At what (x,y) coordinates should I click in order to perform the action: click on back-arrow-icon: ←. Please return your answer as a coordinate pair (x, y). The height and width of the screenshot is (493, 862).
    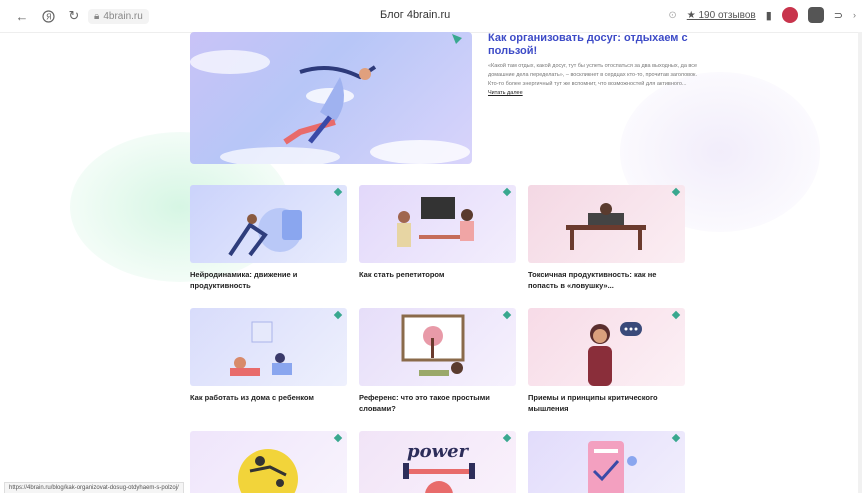
    Looking at the image, I should click on (22, 16).